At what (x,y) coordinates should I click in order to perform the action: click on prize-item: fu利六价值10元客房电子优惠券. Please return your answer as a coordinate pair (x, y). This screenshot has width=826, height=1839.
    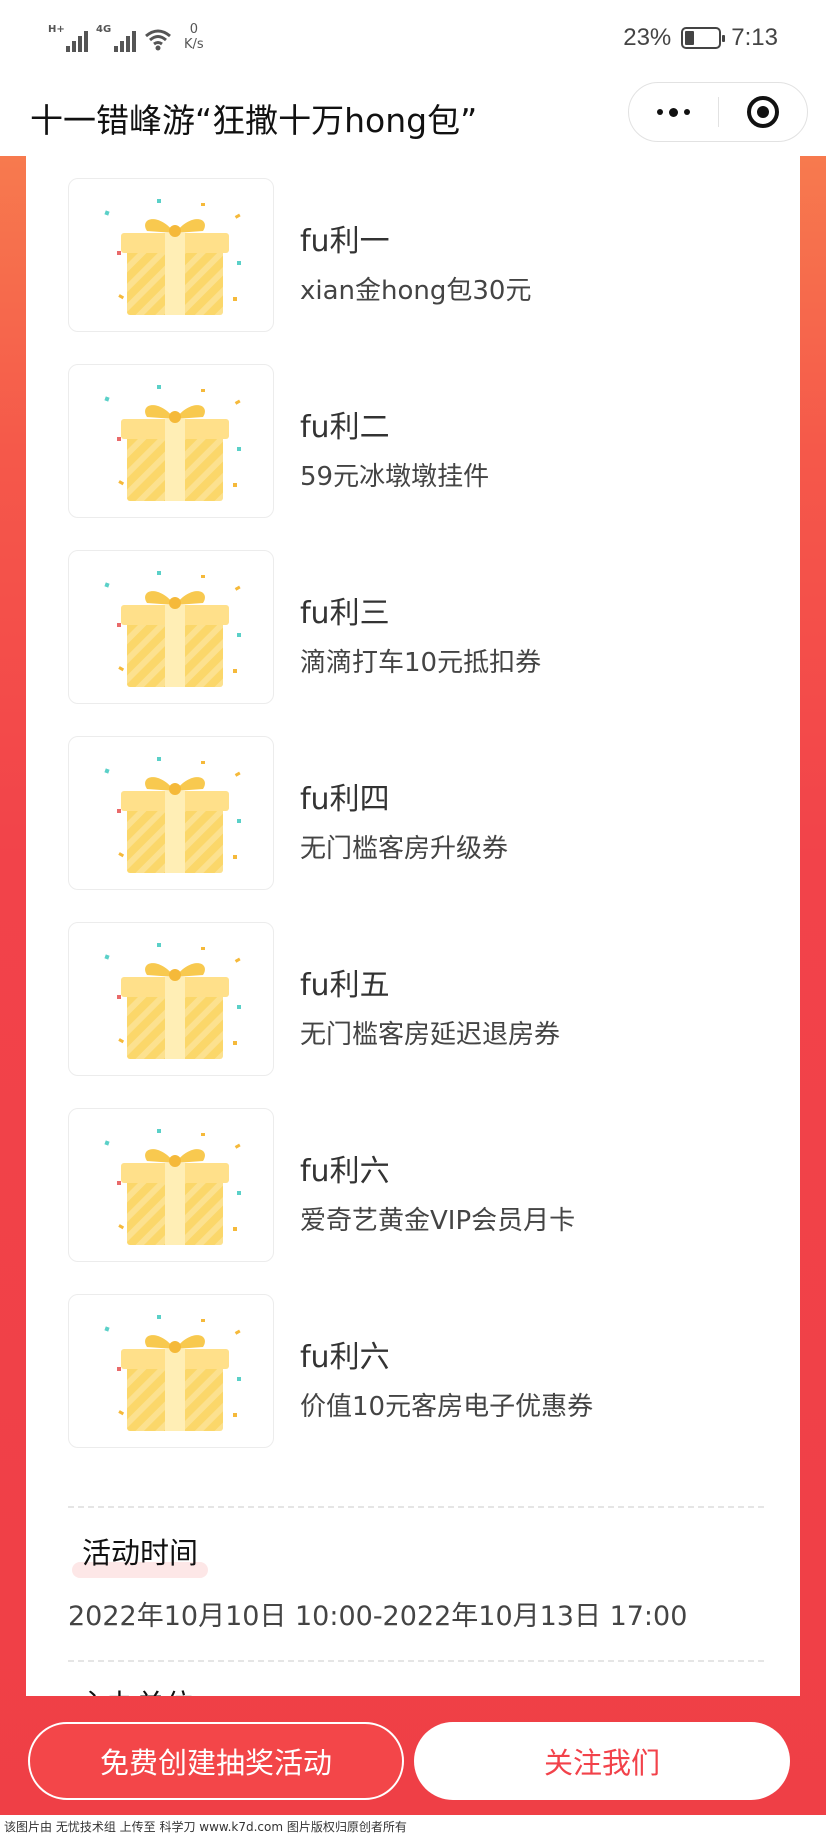
    Looking at the image, I should click on (418, 1371).